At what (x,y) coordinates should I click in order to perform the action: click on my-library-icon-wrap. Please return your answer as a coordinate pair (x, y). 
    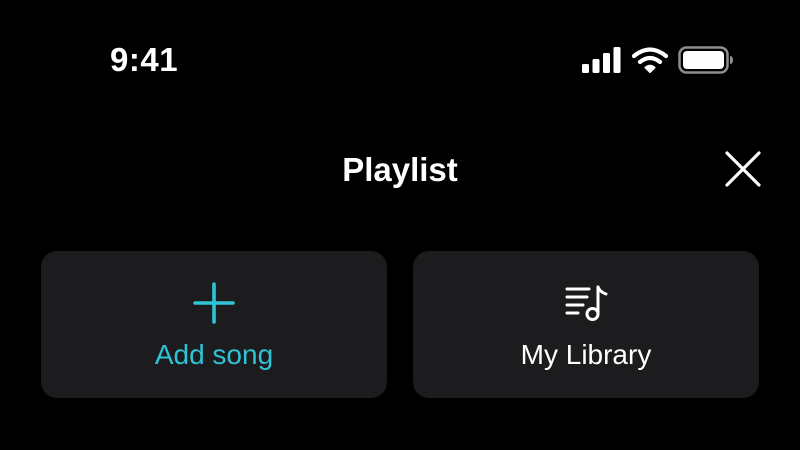
    Looking at the image, I should click on (586, 305).